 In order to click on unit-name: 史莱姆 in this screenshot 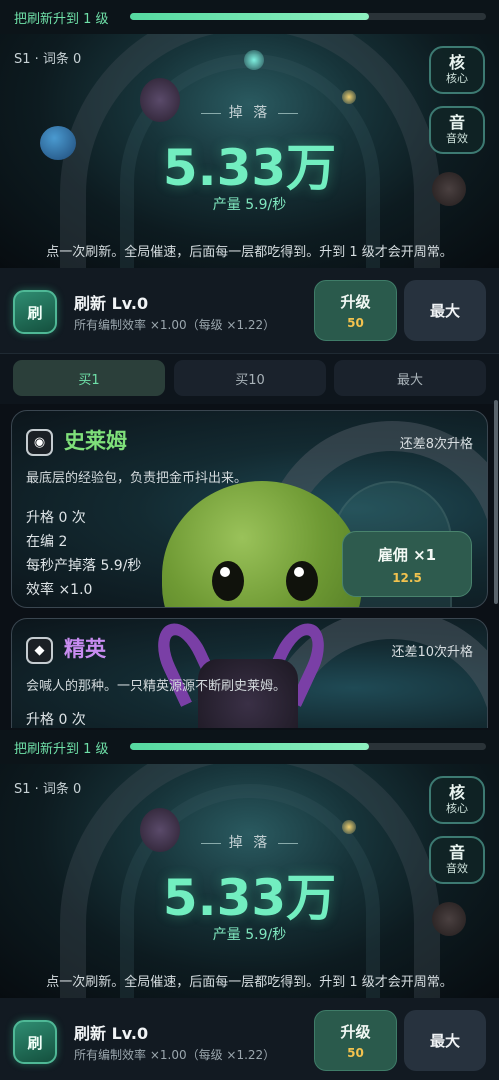, I will do `click(95, 441)`.